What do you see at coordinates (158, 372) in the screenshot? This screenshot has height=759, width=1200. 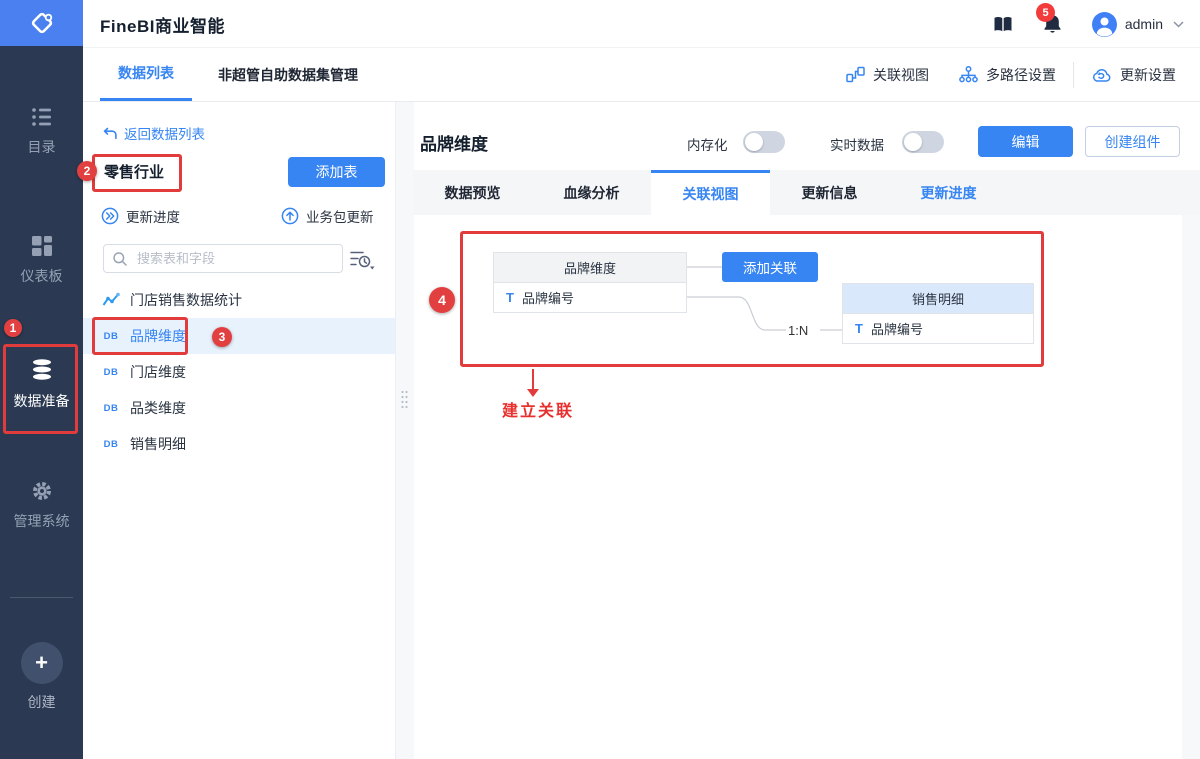 I see `table-row-label: 门店维度` at bounding box center [158, 372].